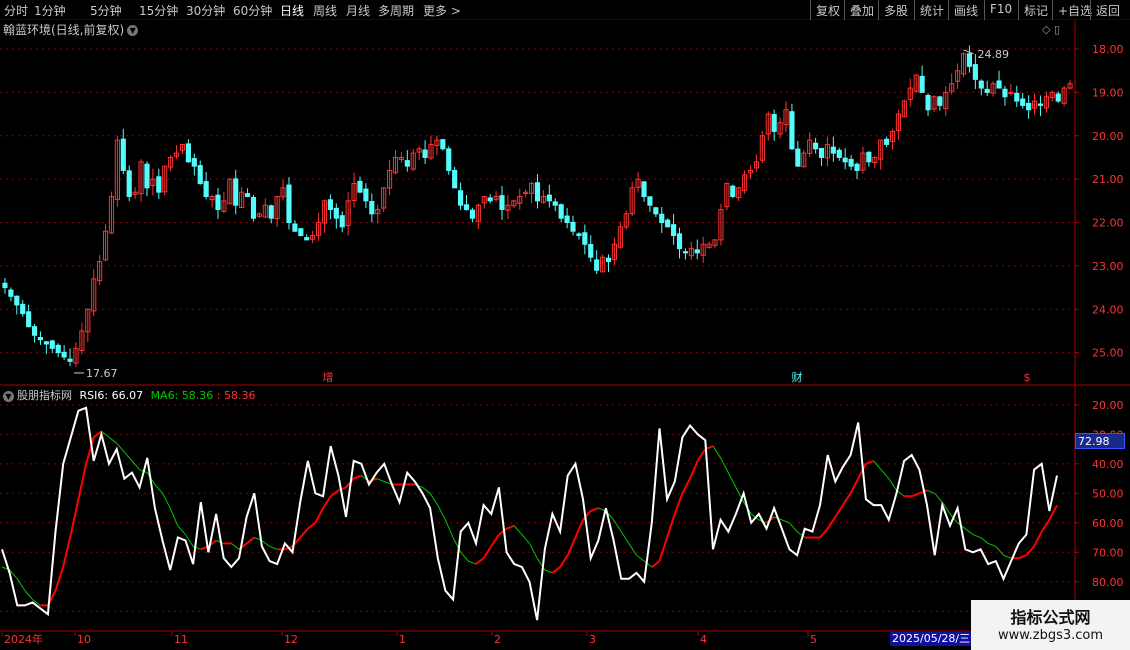 The width and height of the screenshot is (1130, 650). Describe the element at coordinates (861, 10) in the screenshot. I see `overlay-button: 叠加` at that location.